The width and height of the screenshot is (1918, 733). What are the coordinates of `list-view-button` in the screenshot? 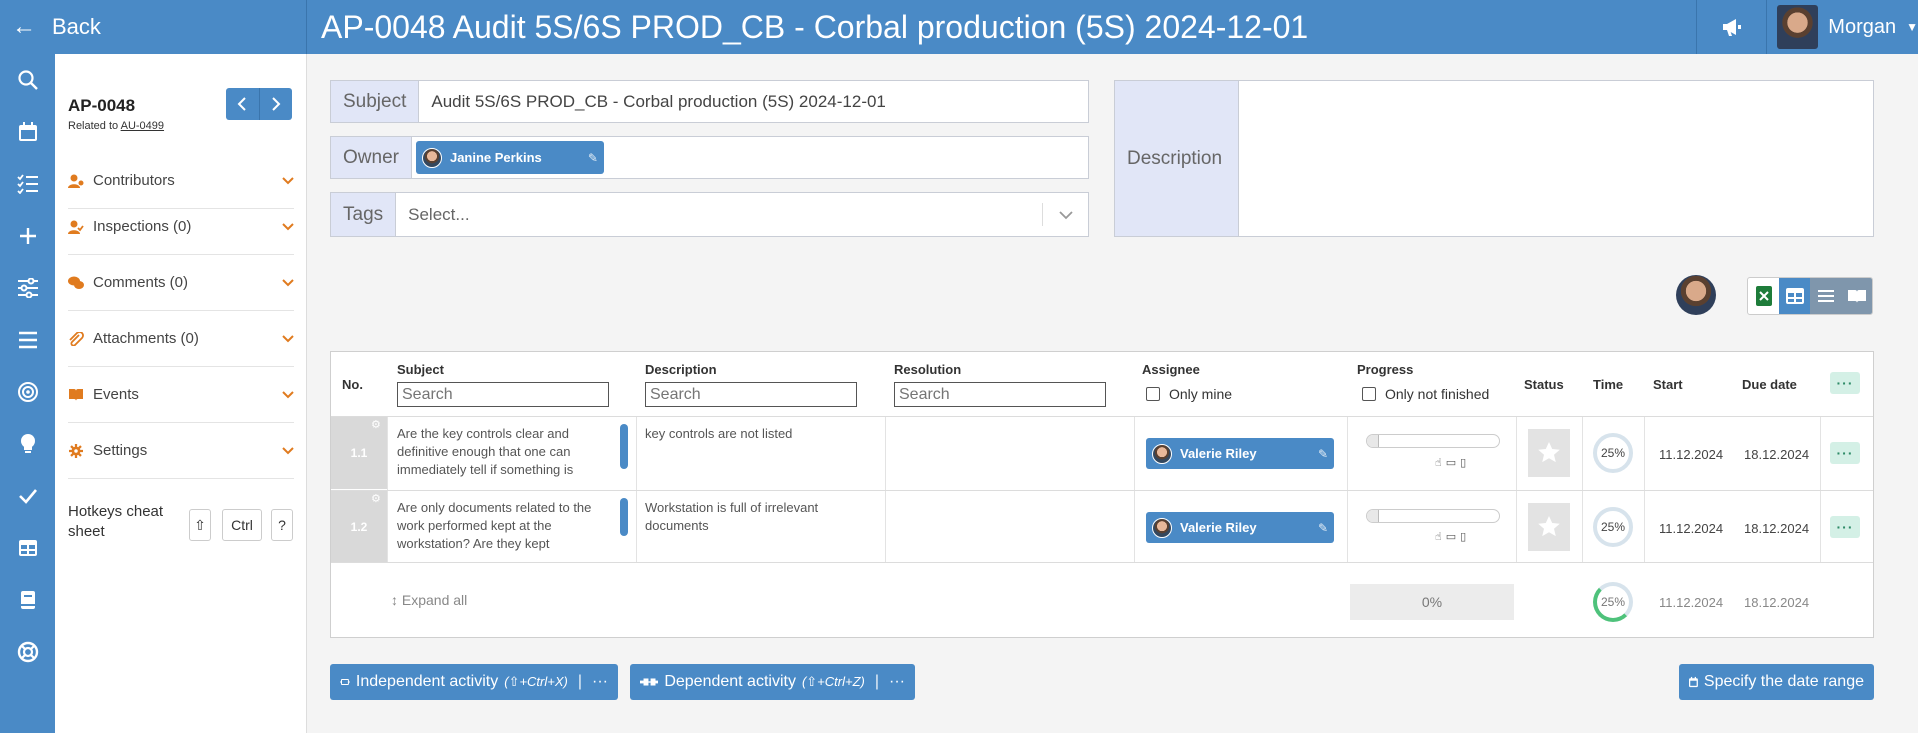 It's located at (1825, 296).